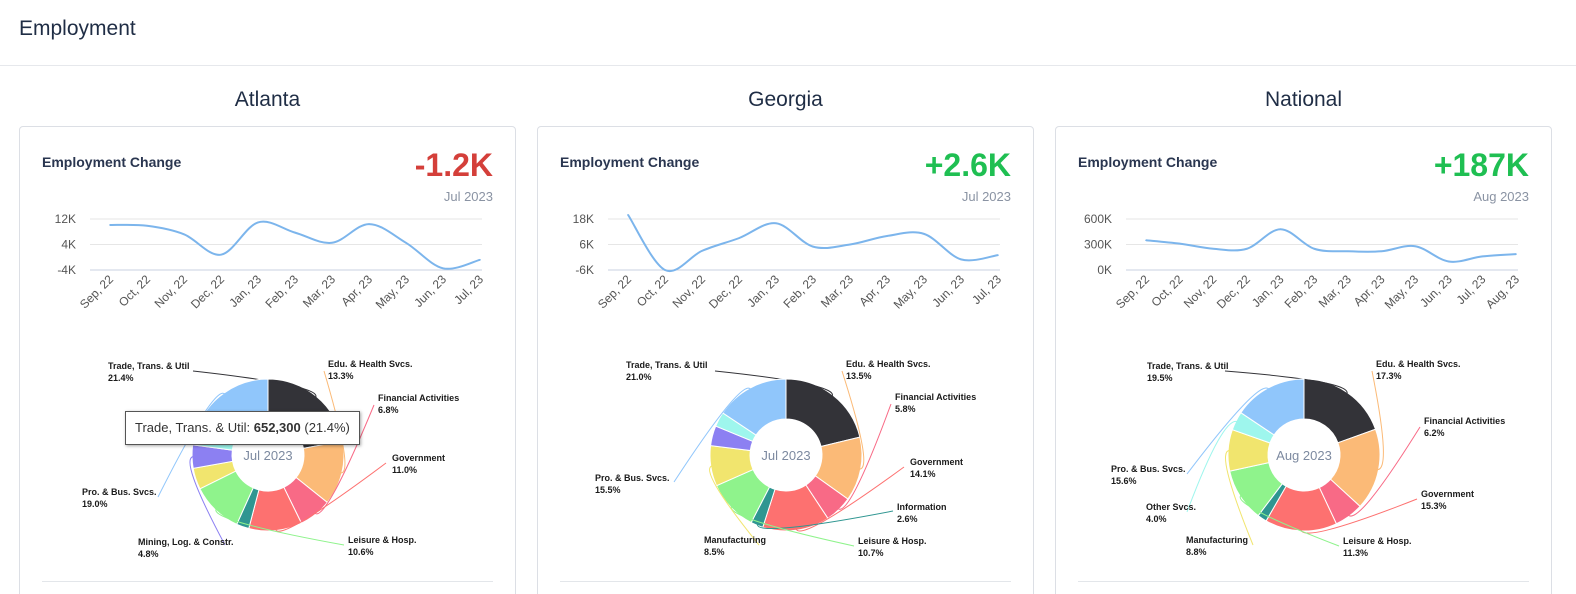 The height and width of the screenshot is (594, 1576). What do you see at coordinates (907, 519) in the screenshot?
I see `slice-pct: 2.6%` at bounding box center [907, 519].